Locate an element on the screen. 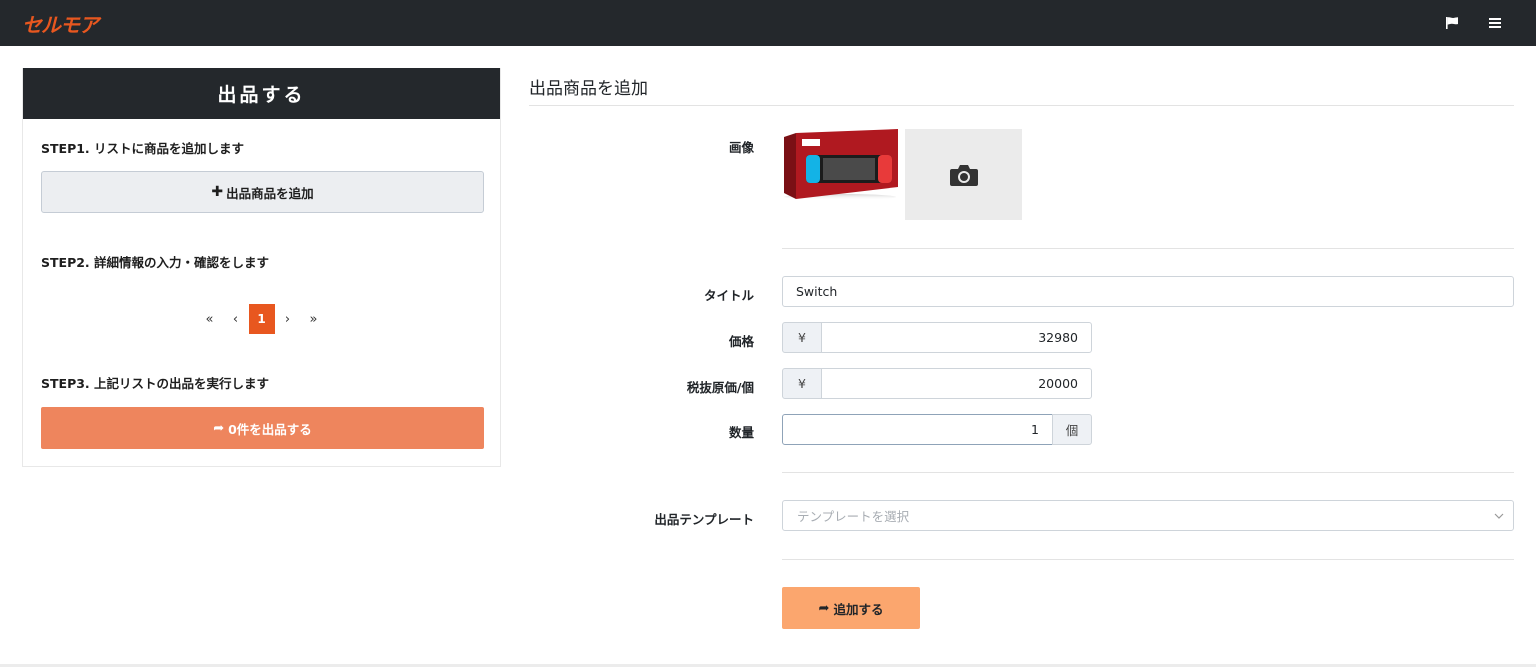 The width and height of the screenshot is (1536, 667). price-input is located at coordinates (956, 337).